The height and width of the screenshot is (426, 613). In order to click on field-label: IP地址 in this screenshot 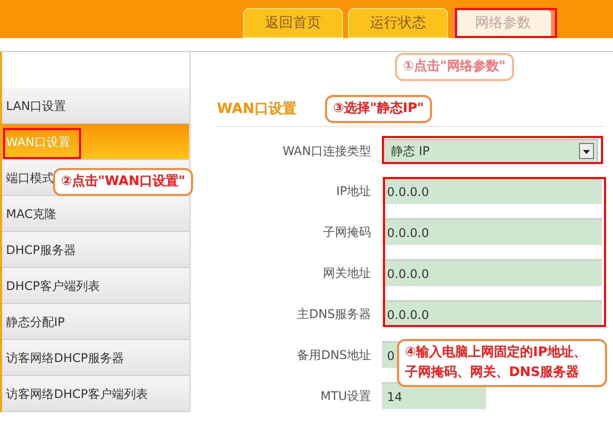, I will do `click(353, 191)`.